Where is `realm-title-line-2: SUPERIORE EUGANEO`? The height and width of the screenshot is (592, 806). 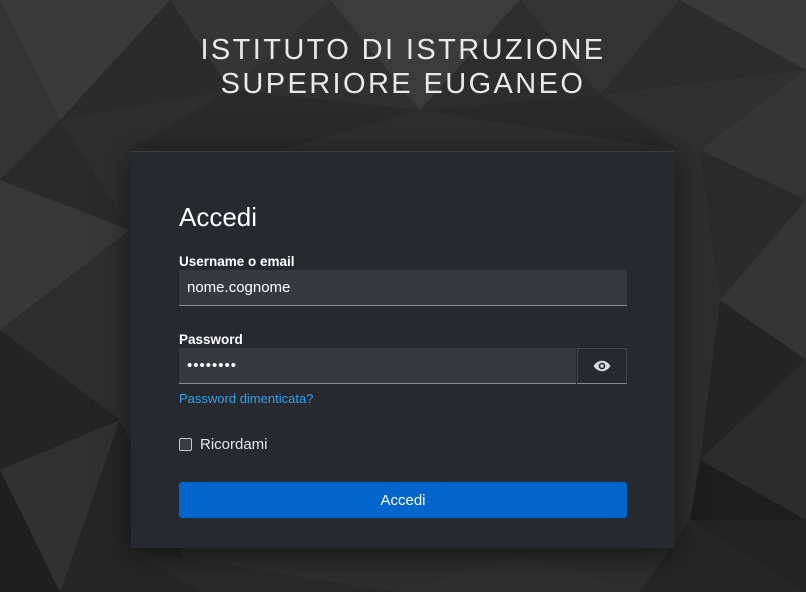 realm-title-line-2: SUPERIORE EUGANEO is located at coordinates (403, 84).